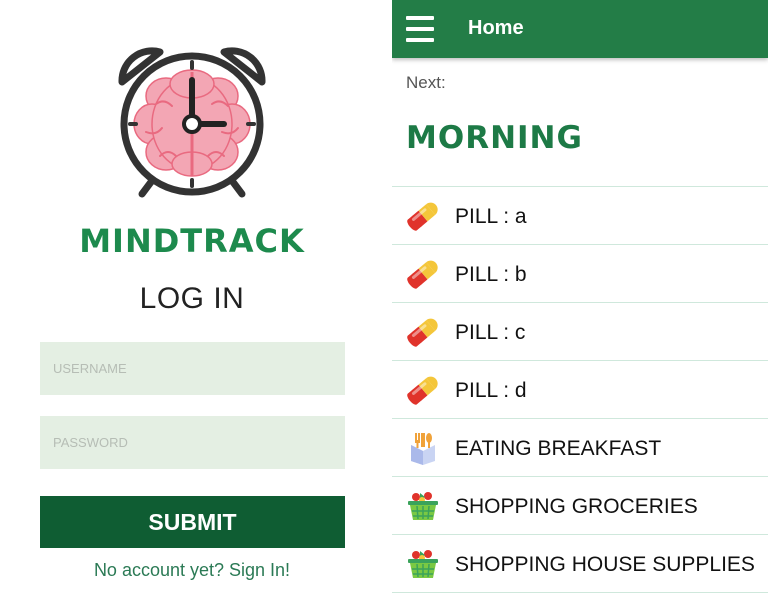  Describe the element at coordinates (605, 564) in the screenshot. I see `task-label: SHOPPING HOUSE SUPPLIES` at that location.